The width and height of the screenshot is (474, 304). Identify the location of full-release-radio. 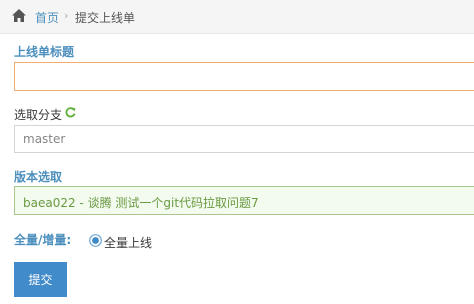
(95, 240).